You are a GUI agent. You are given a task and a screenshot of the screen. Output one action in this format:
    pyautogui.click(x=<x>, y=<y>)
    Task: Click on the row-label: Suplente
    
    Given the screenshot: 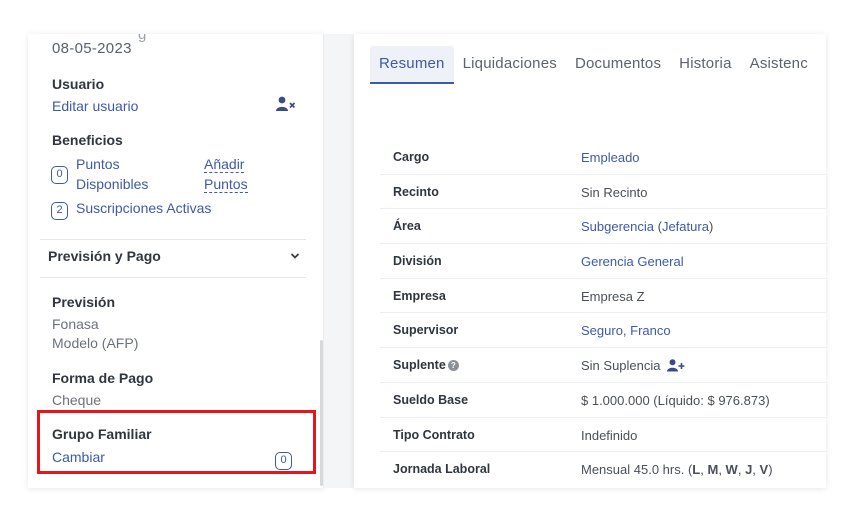 What is the action you would take?
    pyautogui.click(x=419, y=365)
    